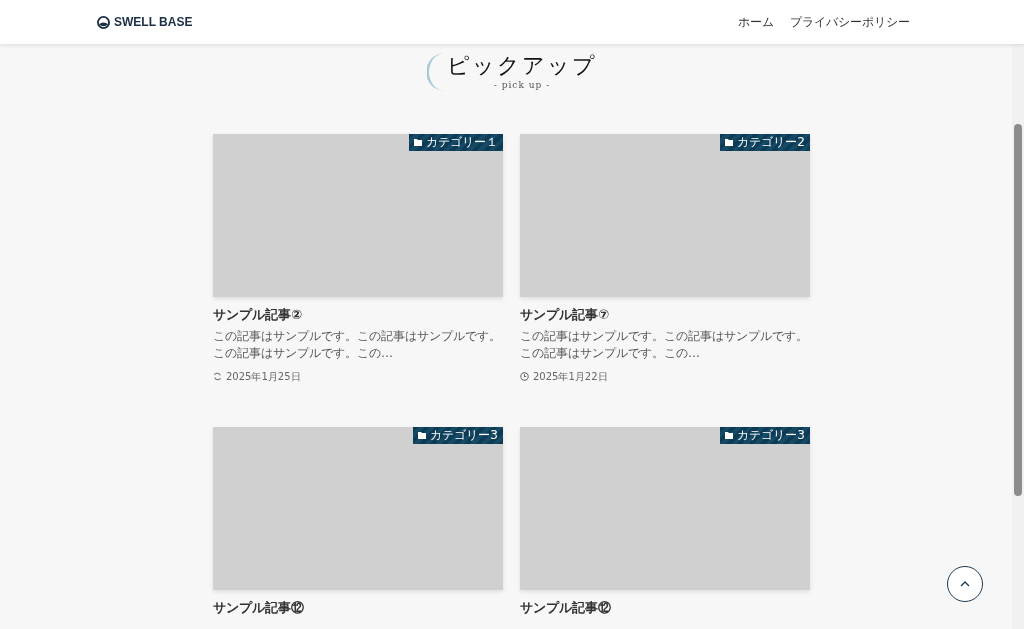 This screenshot has height=629, width=1024. I want to click on post-title: サンプル記事②, so click(358, 315).